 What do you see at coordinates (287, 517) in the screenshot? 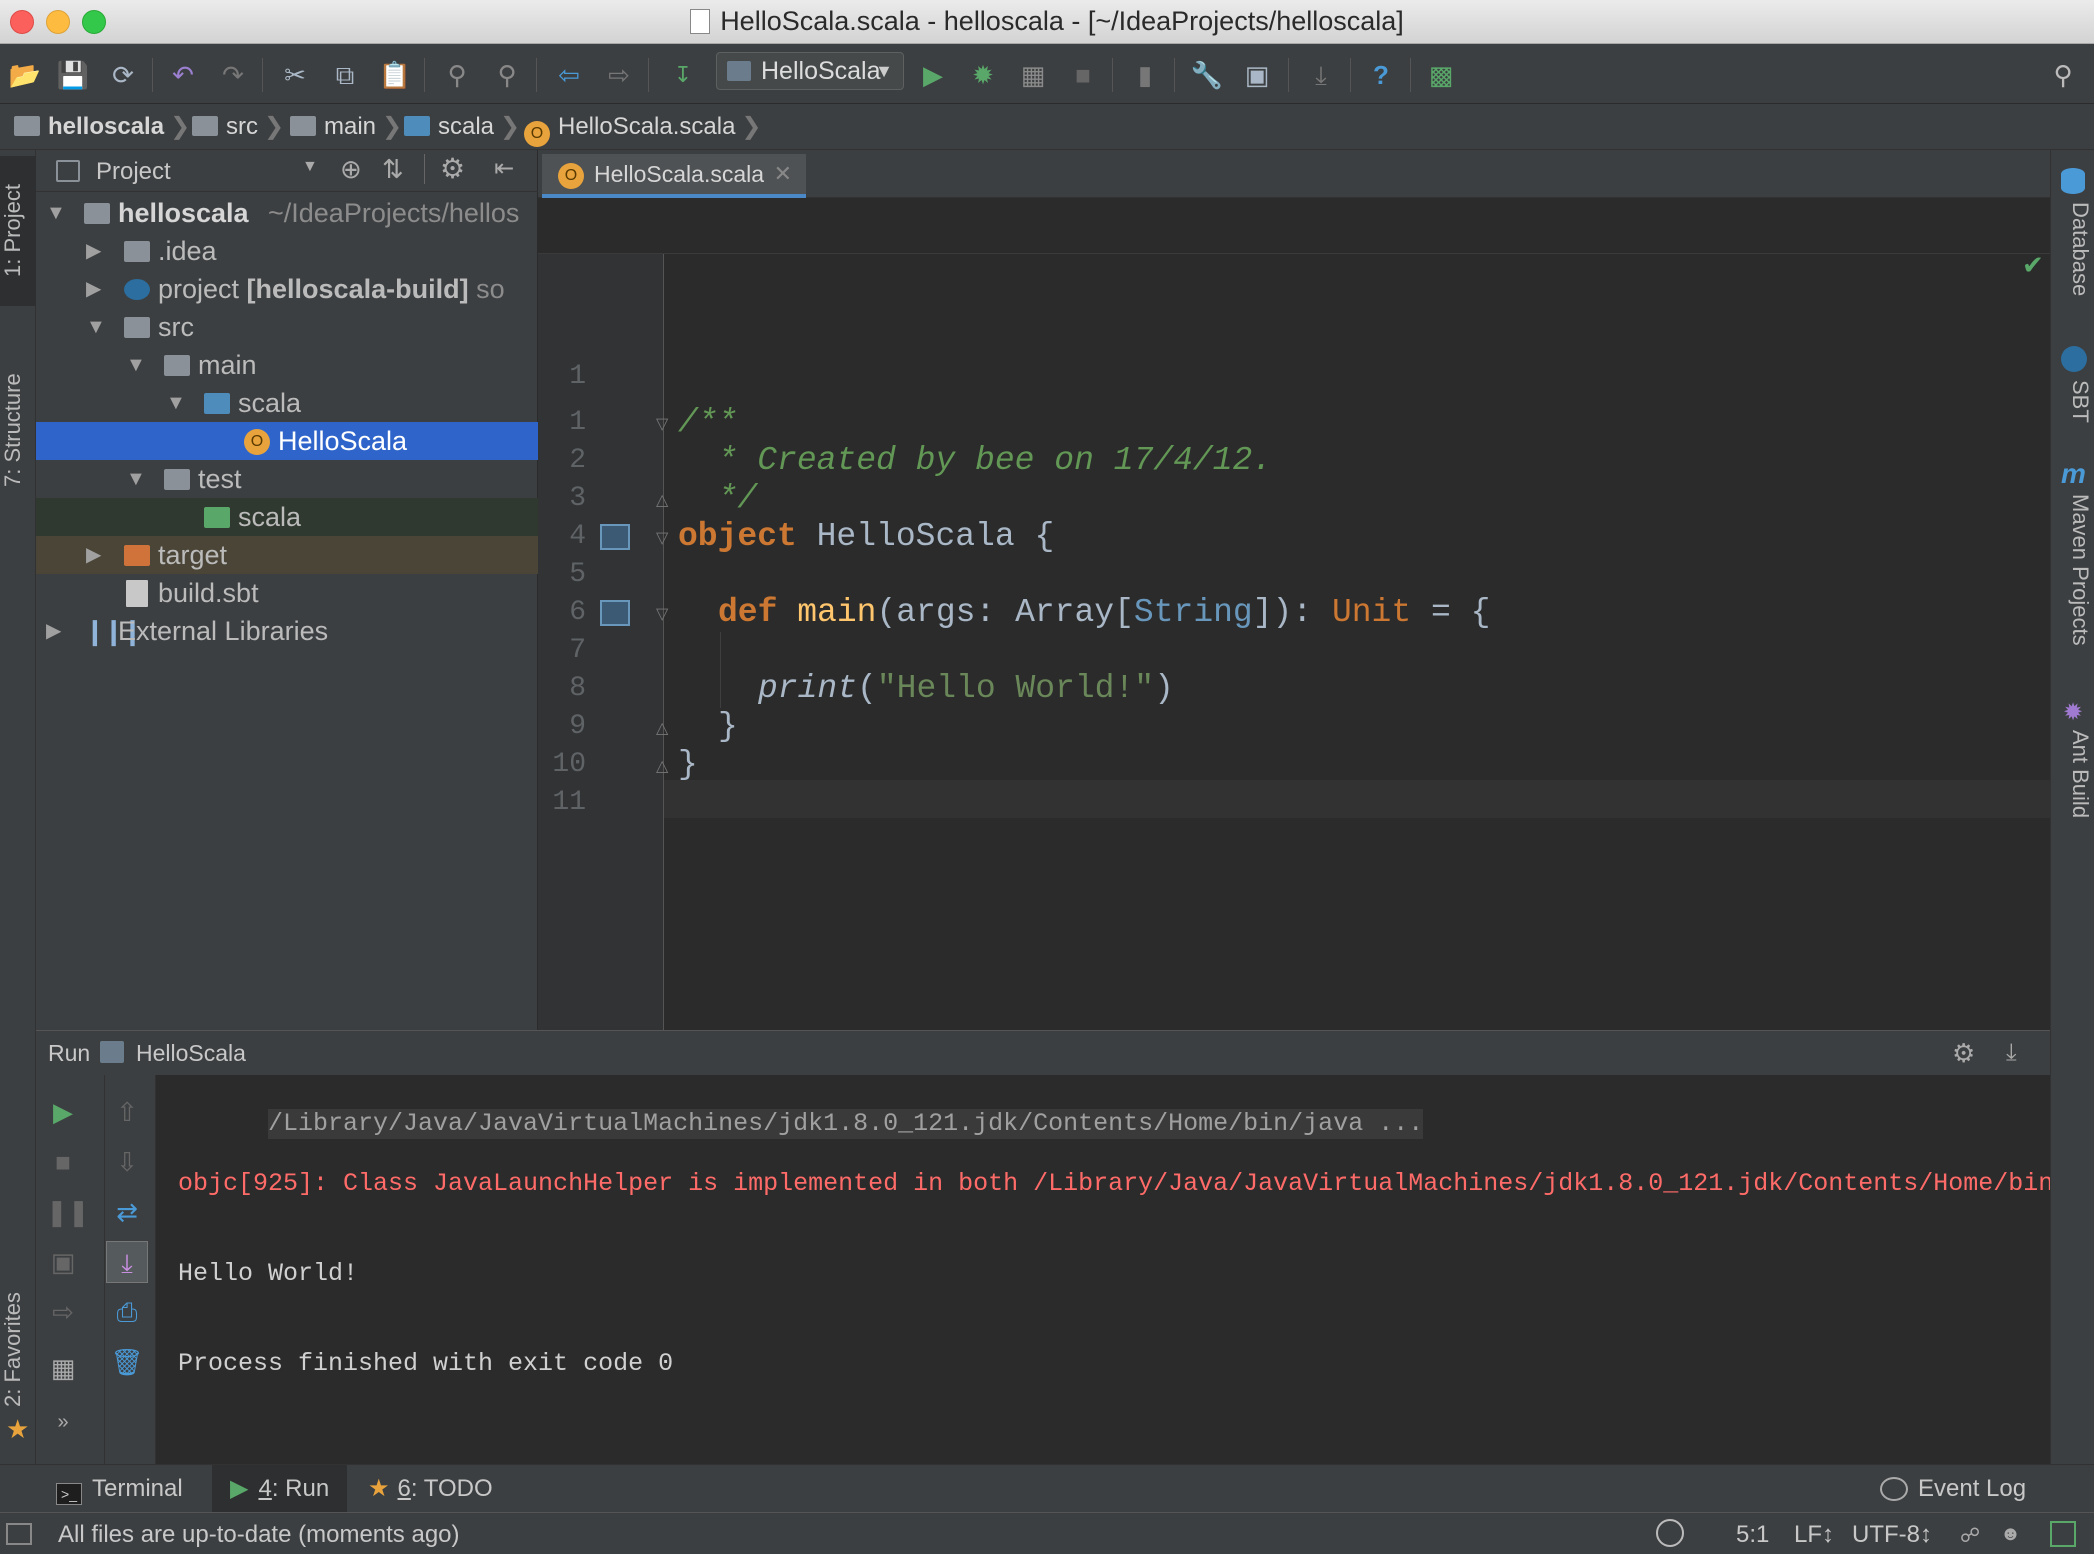
I see `tree-item-test-scala: scala` at bounding box center [287, 517].